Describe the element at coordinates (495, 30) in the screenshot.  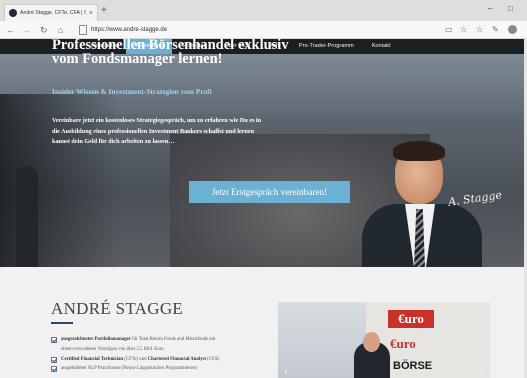
I see `notes-icon: ✎` at that location.